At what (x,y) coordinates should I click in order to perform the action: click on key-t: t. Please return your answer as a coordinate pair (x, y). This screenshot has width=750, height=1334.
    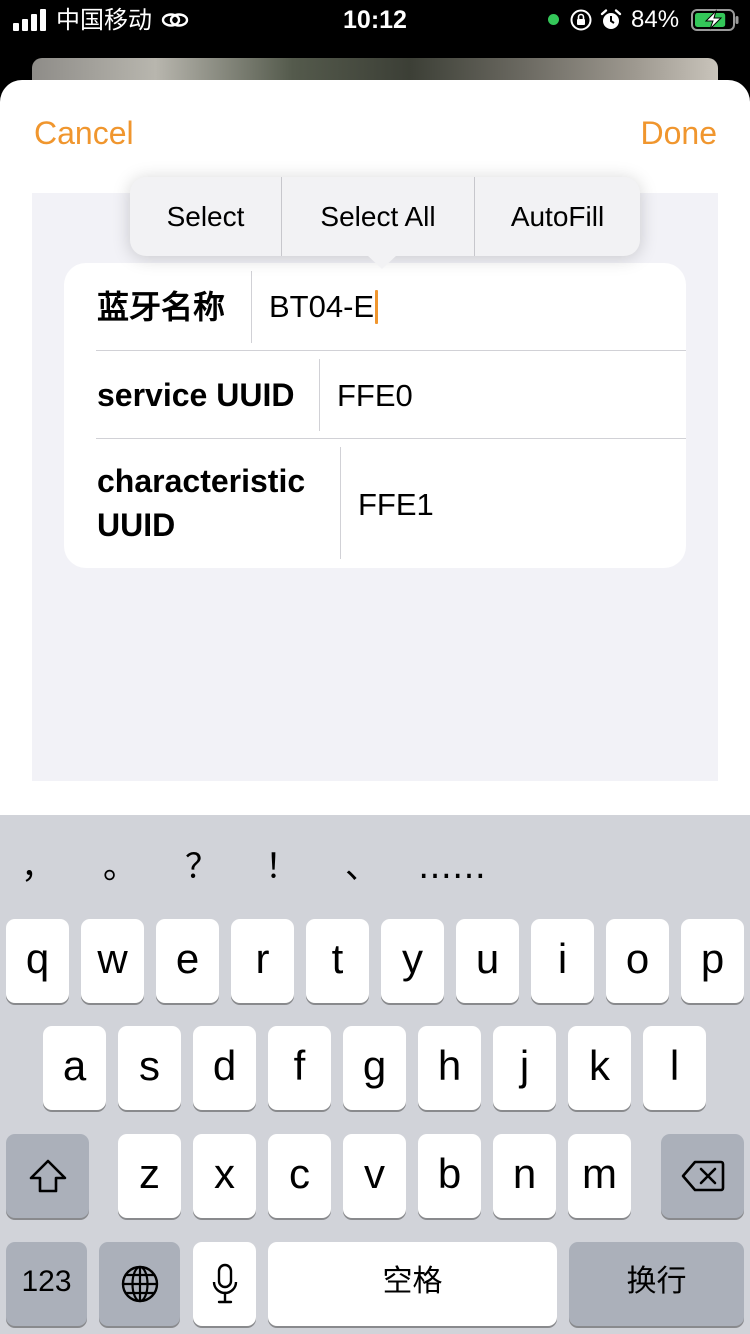
    Looking at the image, I should click on (337, 961).